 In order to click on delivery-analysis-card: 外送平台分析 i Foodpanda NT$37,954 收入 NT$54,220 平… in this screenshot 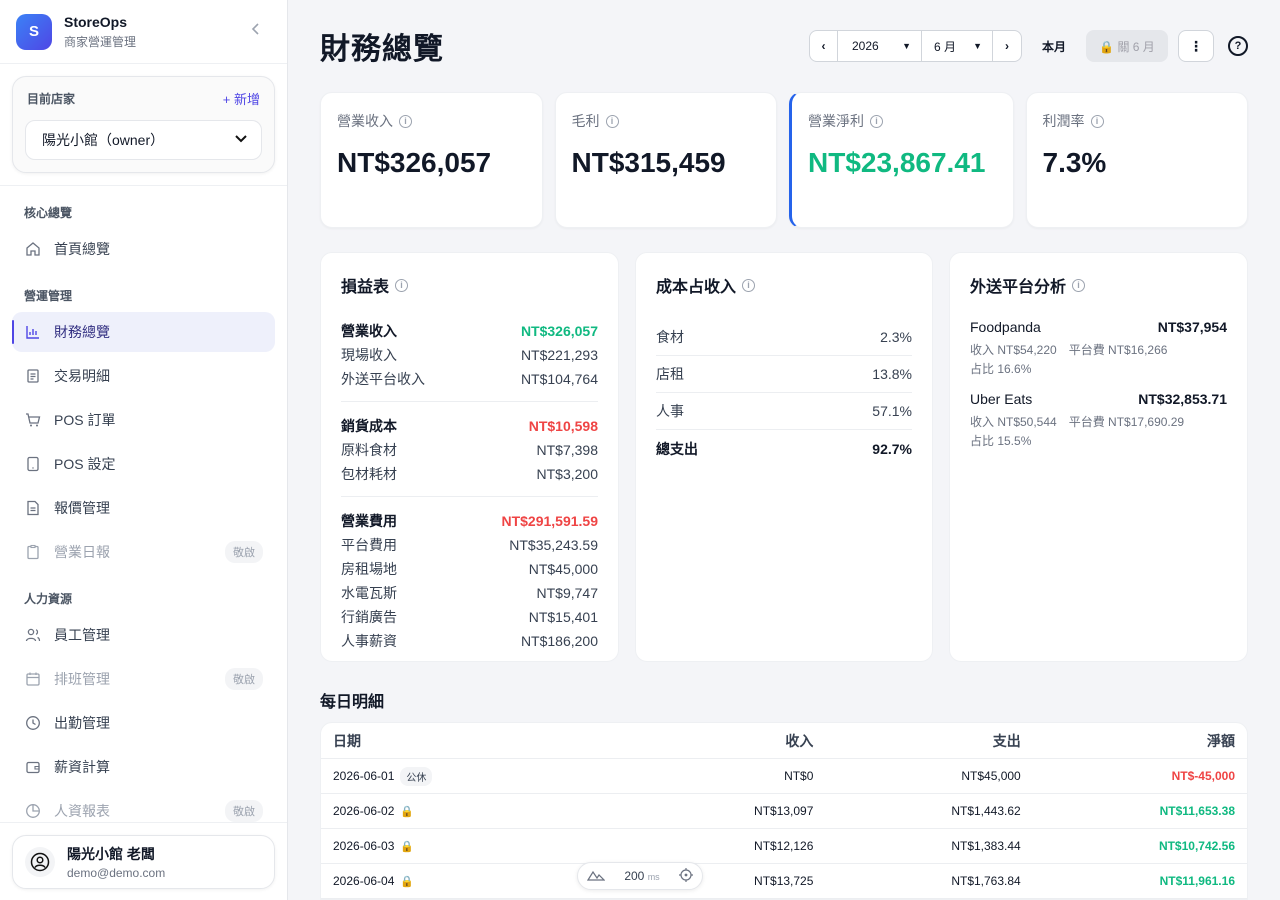, I will do `click(1098, 457)`.